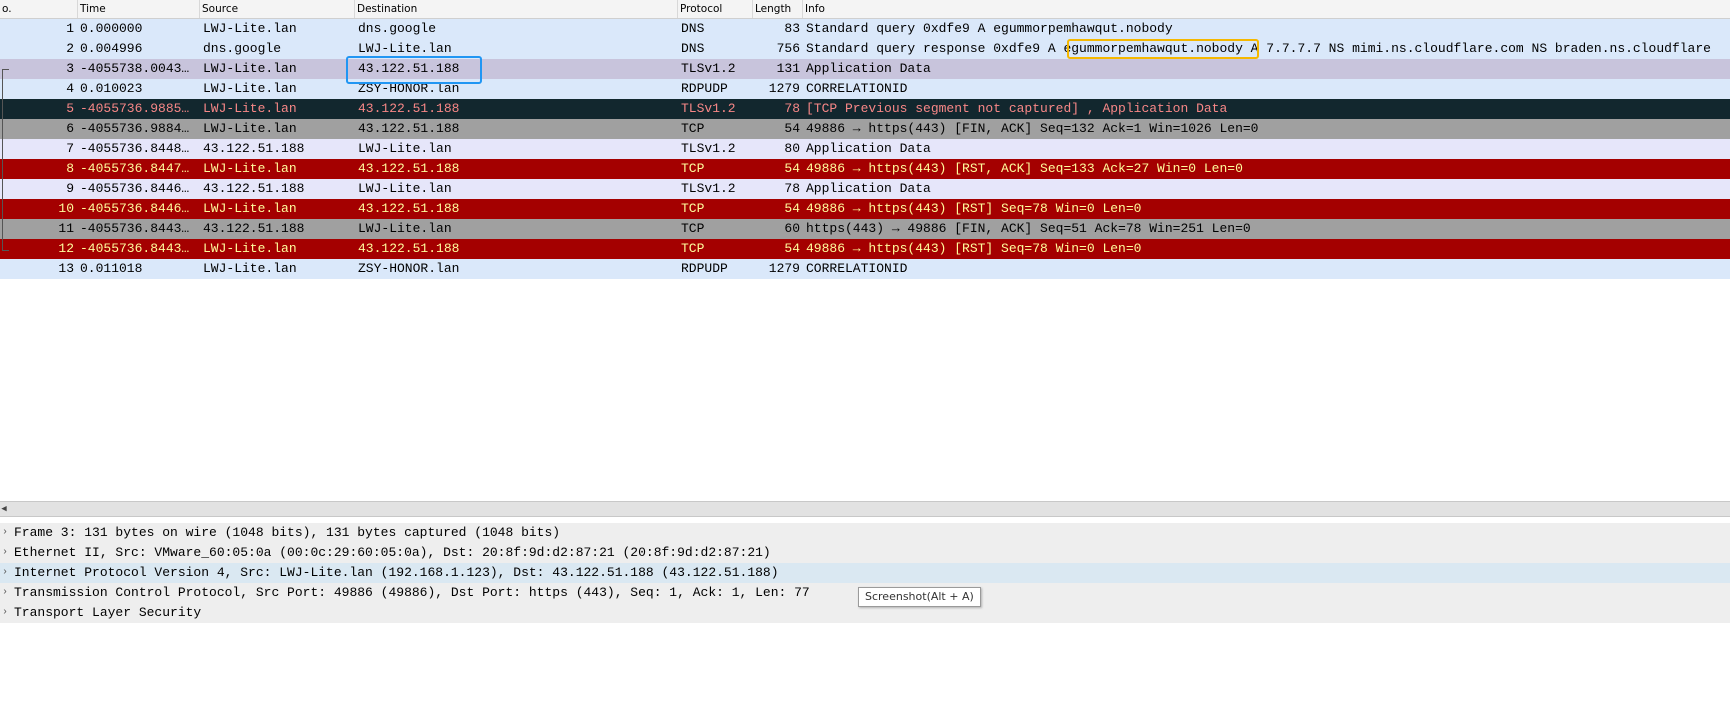 This screenshot has height=701, width=1730. What do you see at coordinates (66, 208) in the screenshot?
I see `packet-no: 10` at bounding box center [66, 208].